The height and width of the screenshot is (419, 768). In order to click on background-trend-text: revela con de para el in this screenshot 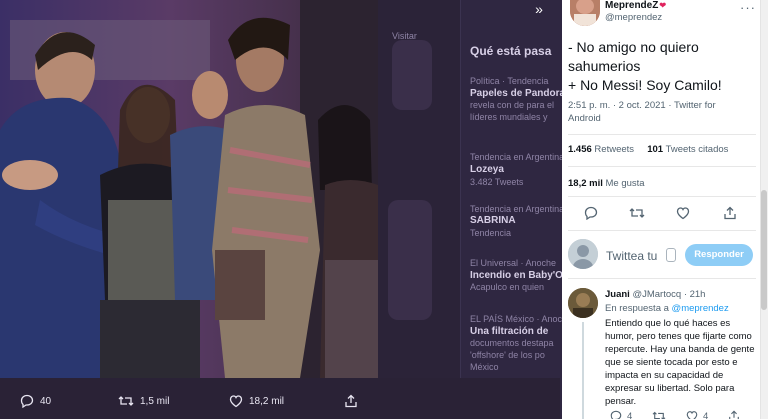, I will do `click(512, 105)`.